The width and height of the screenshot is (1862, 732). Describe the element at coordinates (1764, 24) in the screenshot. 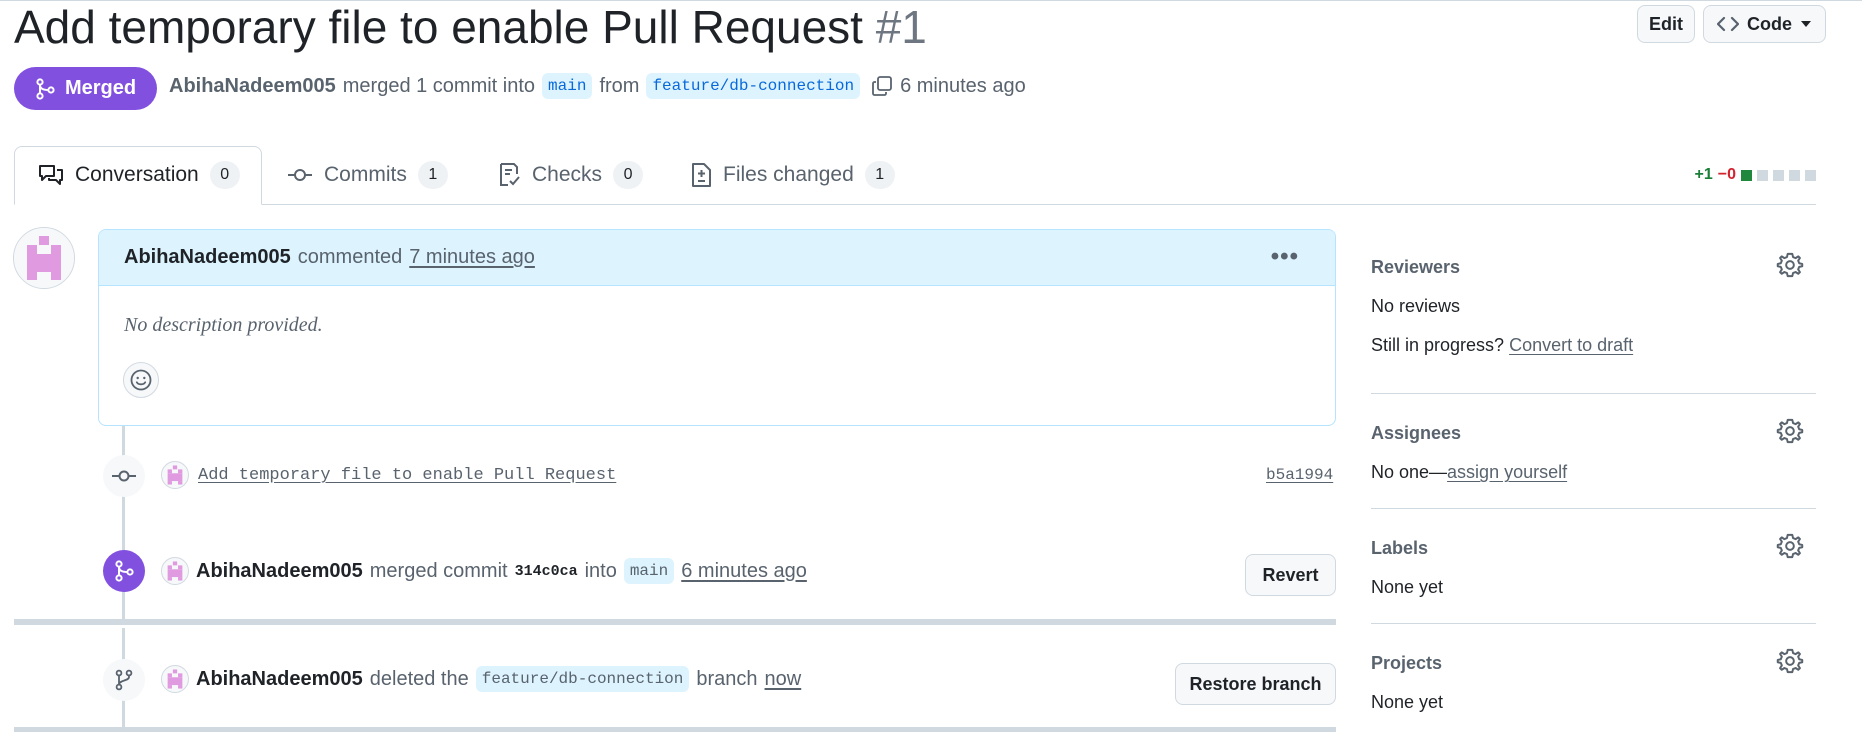

I see `code-button: Code` at that location.